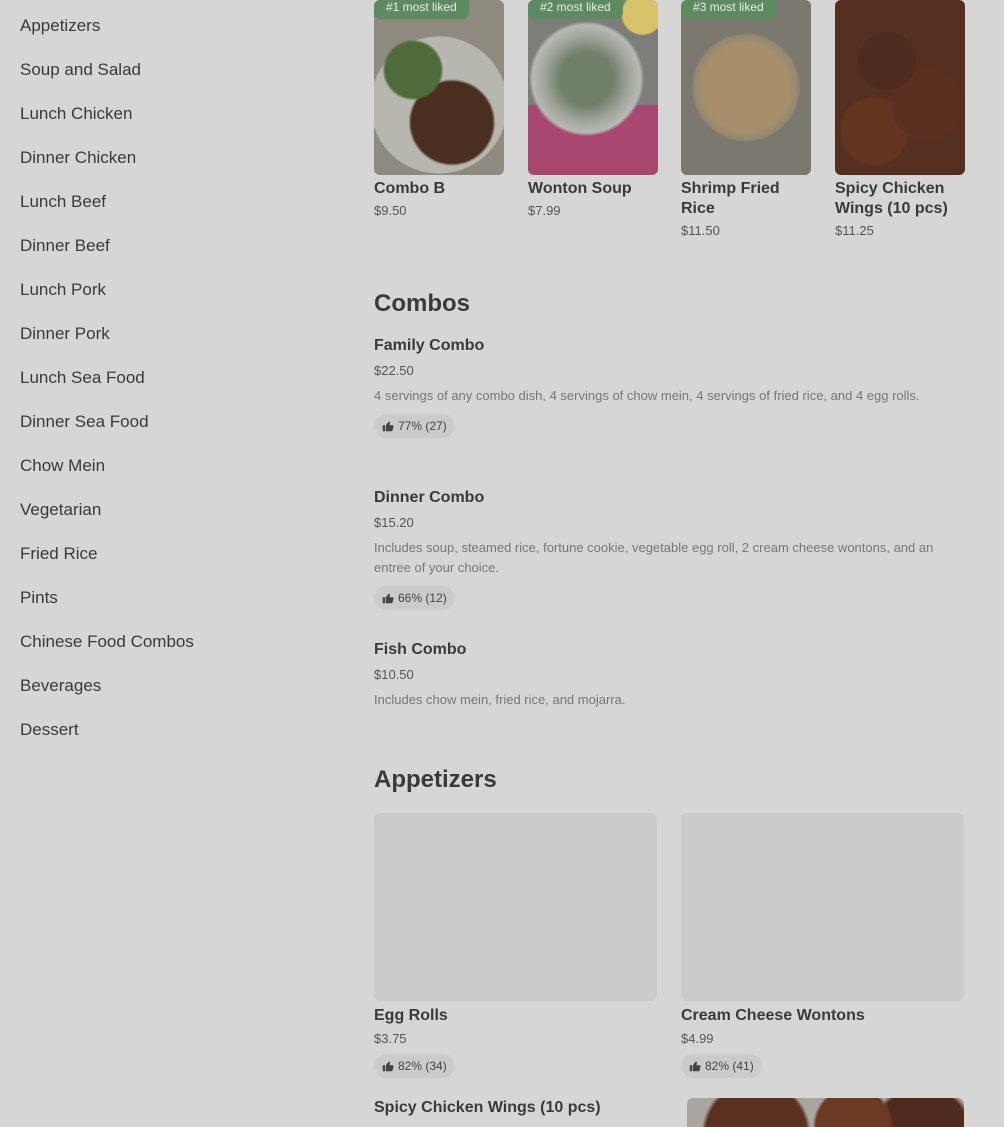  Describe the element at coordinates (170, 242) in the screenshot. I see `sidebar-item-dinner-beef: Dinner Beef` at that location.